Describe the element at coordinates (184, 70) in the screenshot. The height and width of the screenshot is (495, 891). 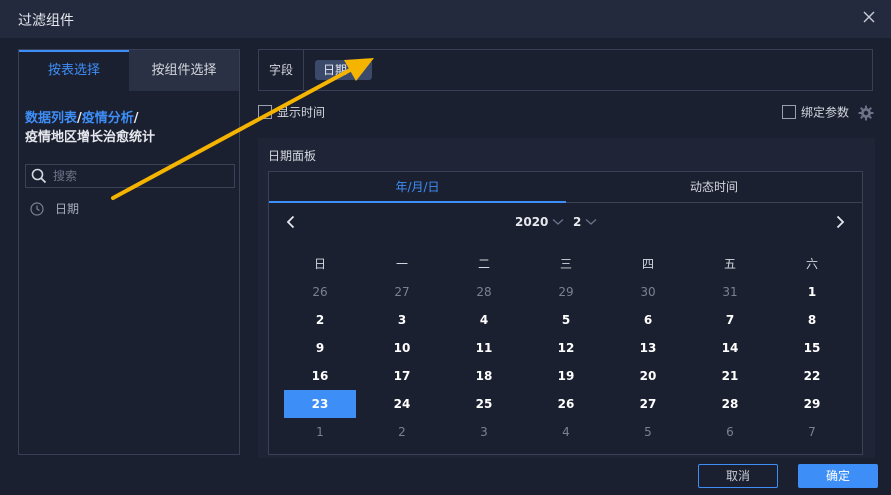
I see `tab-by-component: 按组件选择` at that location.